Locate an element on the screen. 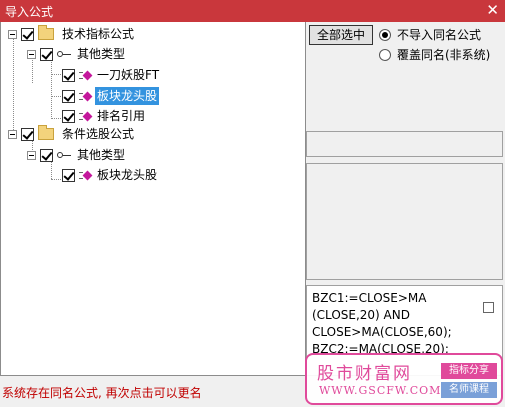 This screenshot has width=505, height=407. item-label: 排名引用 is located at coordinates (121, 116).